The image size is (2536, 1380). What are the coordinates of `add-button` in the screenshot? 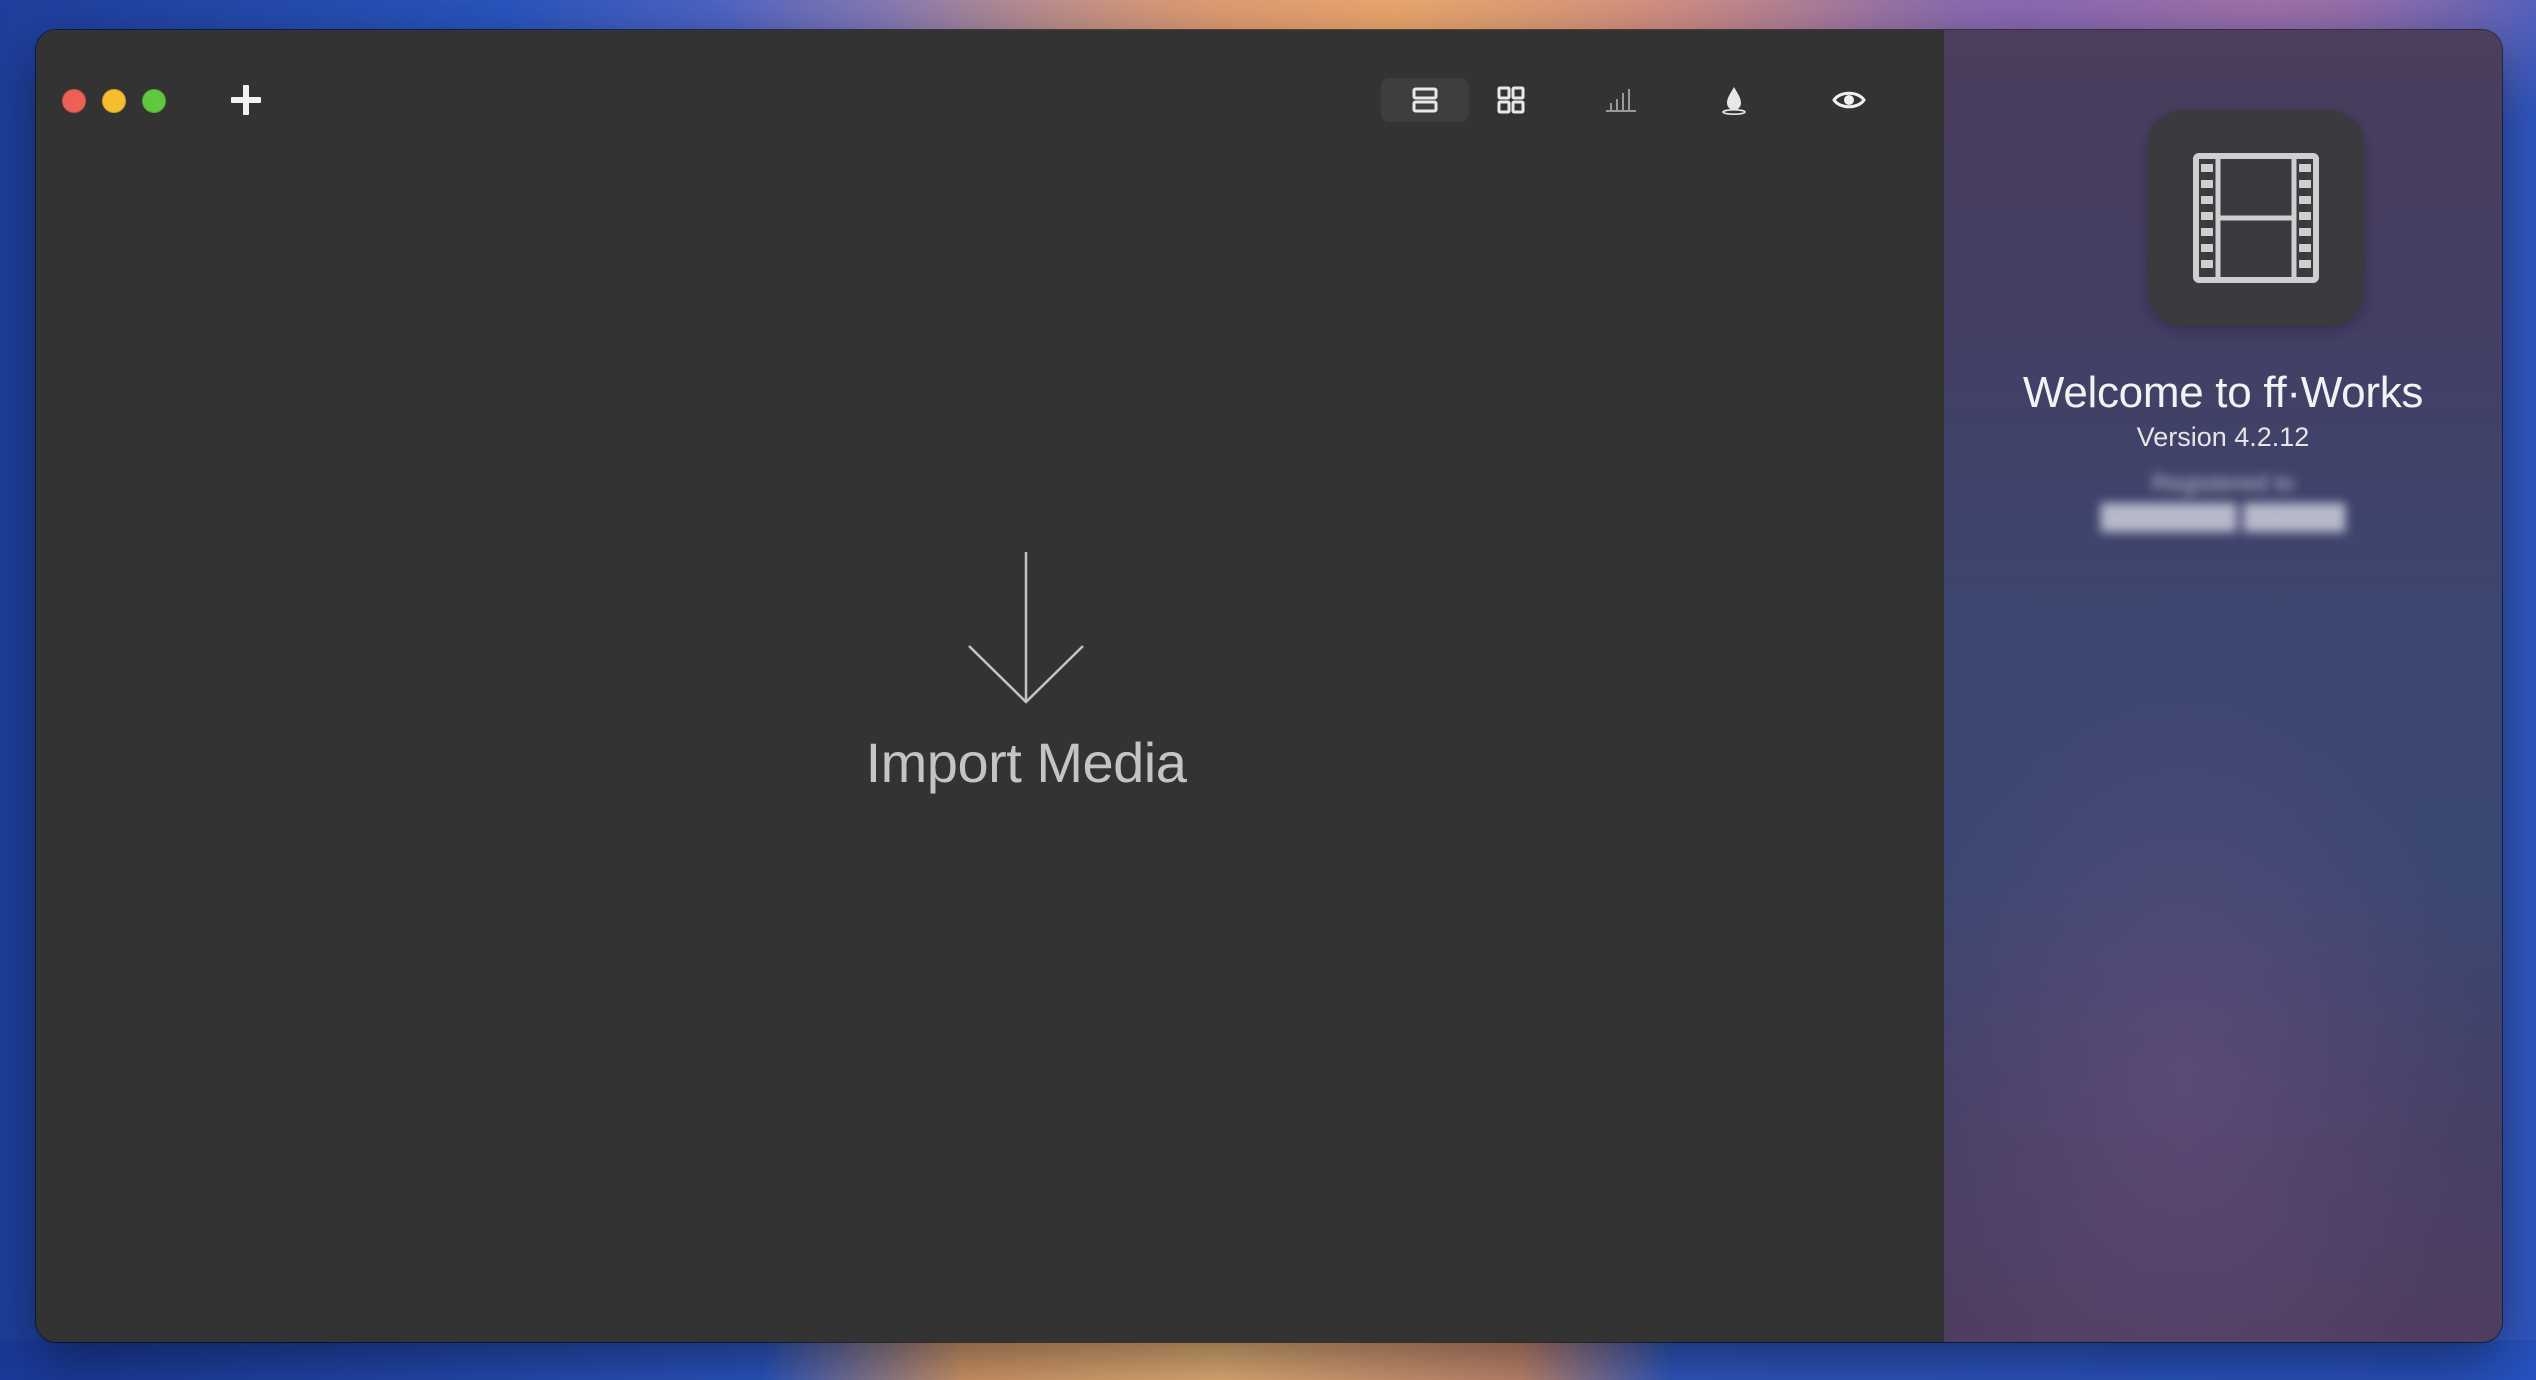 It's located at (246, 100).